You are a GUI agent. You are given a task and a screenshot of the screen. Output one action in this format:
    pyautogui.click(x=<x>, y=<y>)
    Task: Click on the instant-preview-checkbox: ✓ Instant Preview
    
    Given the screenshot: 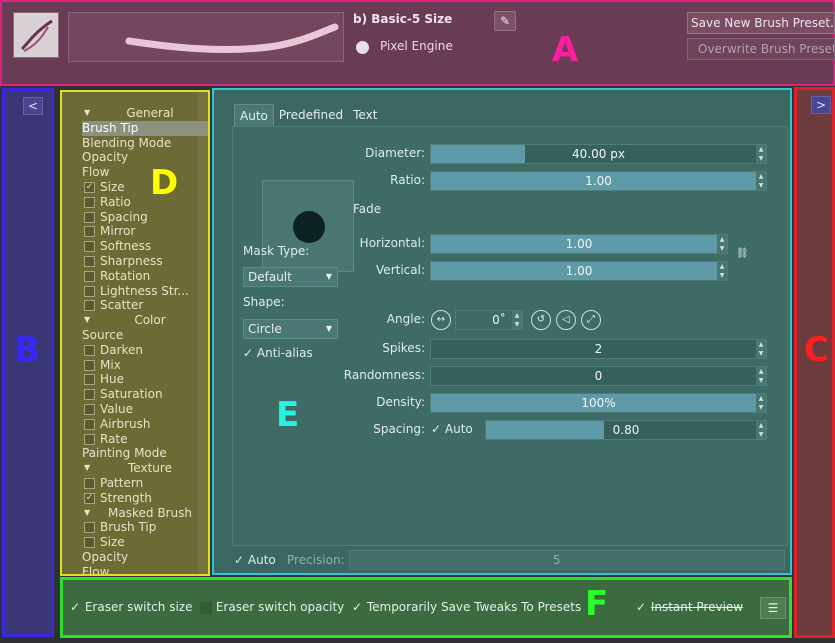 What is the action you would take?
    pyautogui.click(x=689, y=607)
    